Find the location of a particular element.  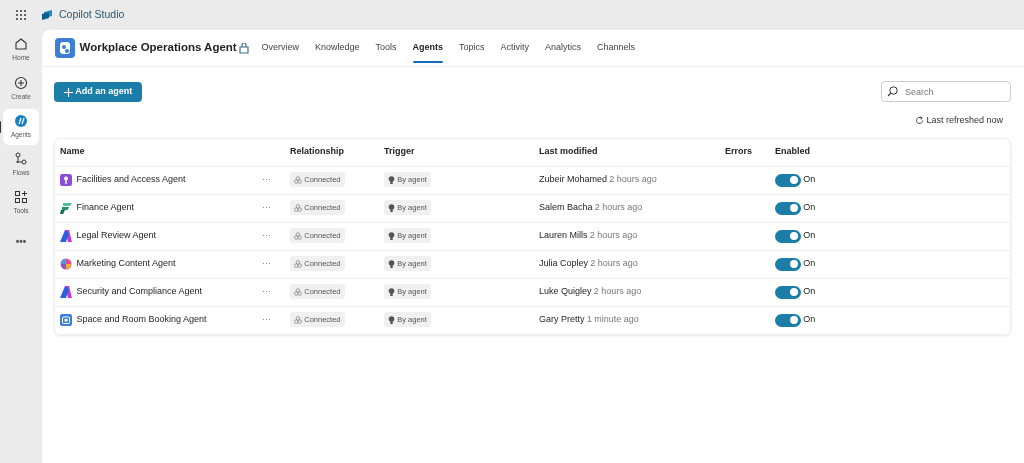

plus-circle-icon is located at coordinates (21, 82).